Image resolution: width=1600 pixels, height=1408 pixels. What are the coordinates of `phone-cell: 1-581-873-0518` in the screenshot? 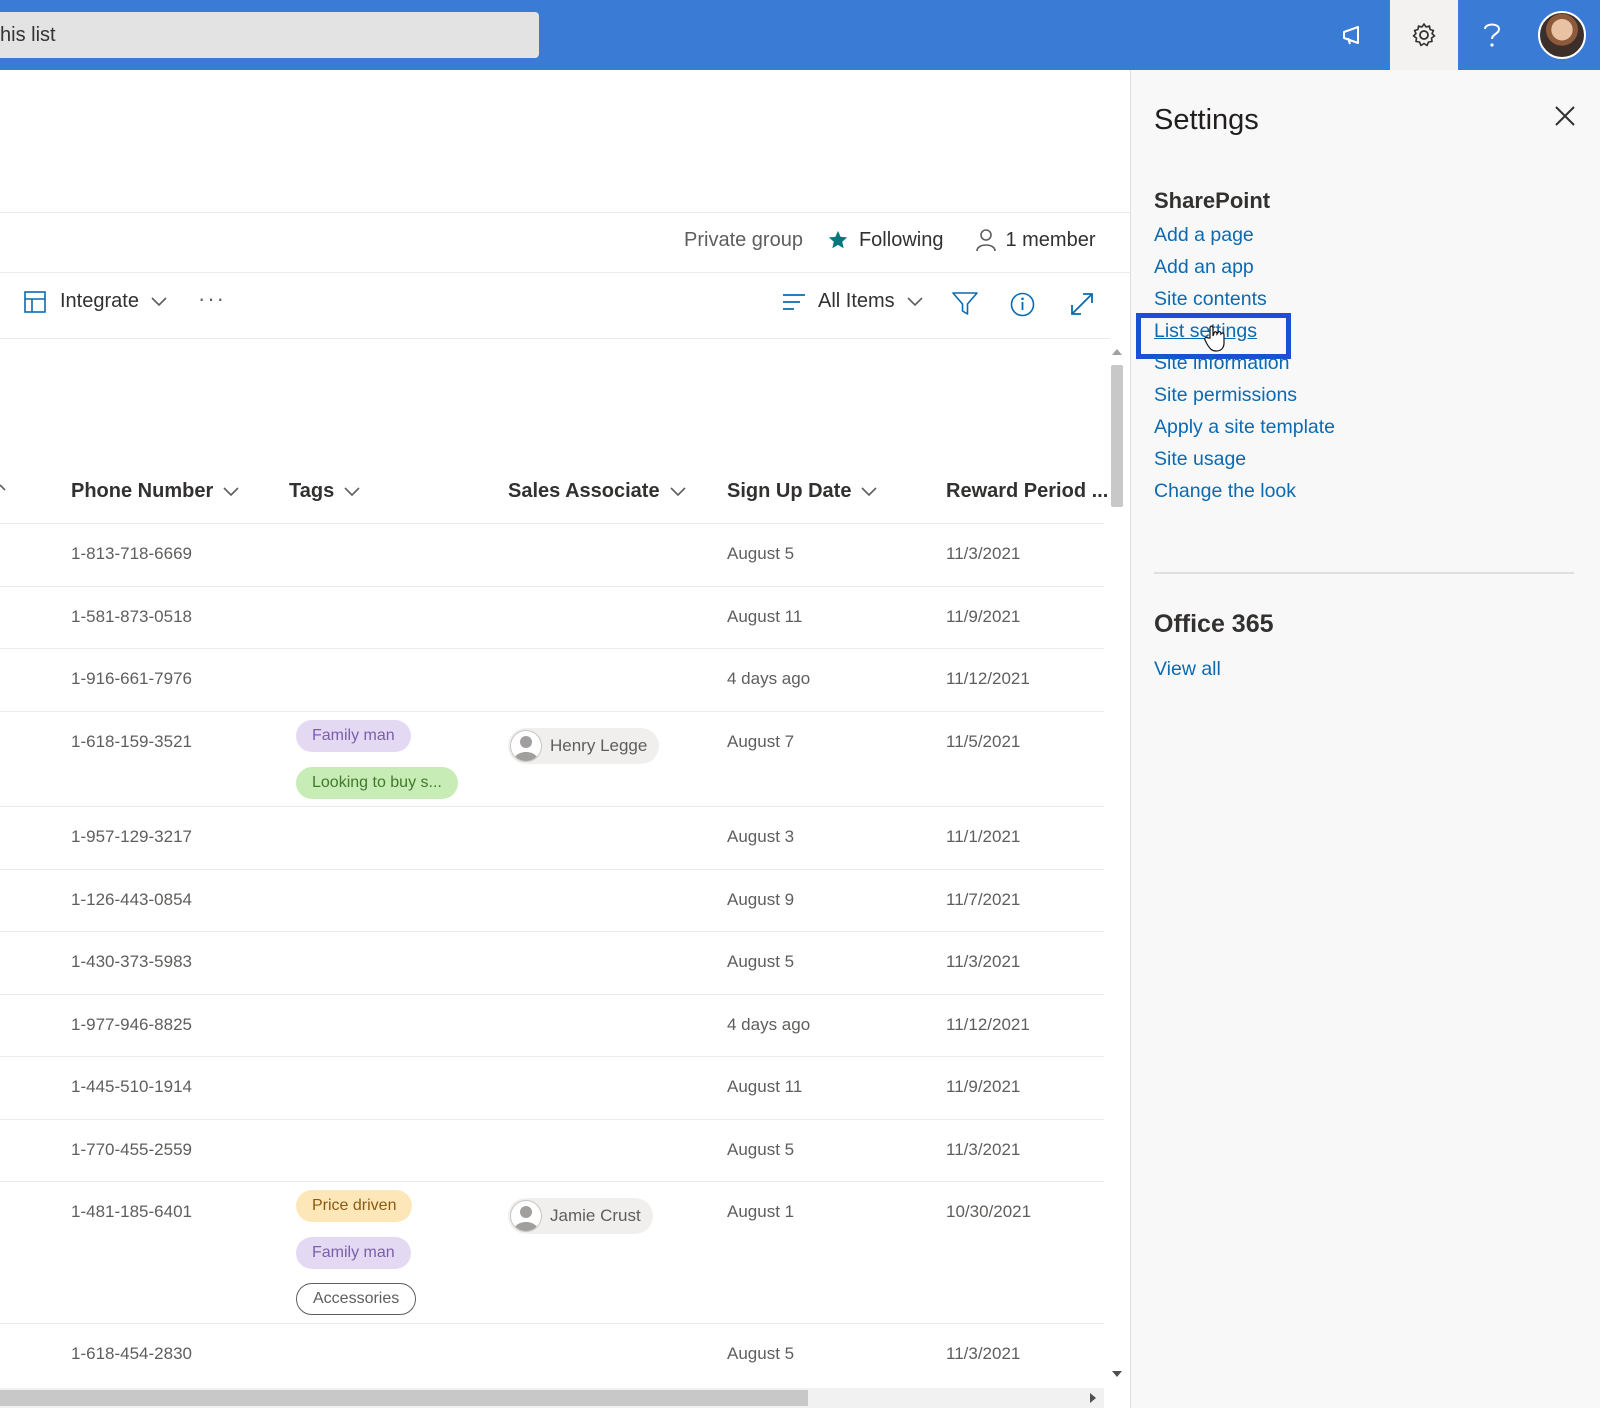 It's located at (131, 616).